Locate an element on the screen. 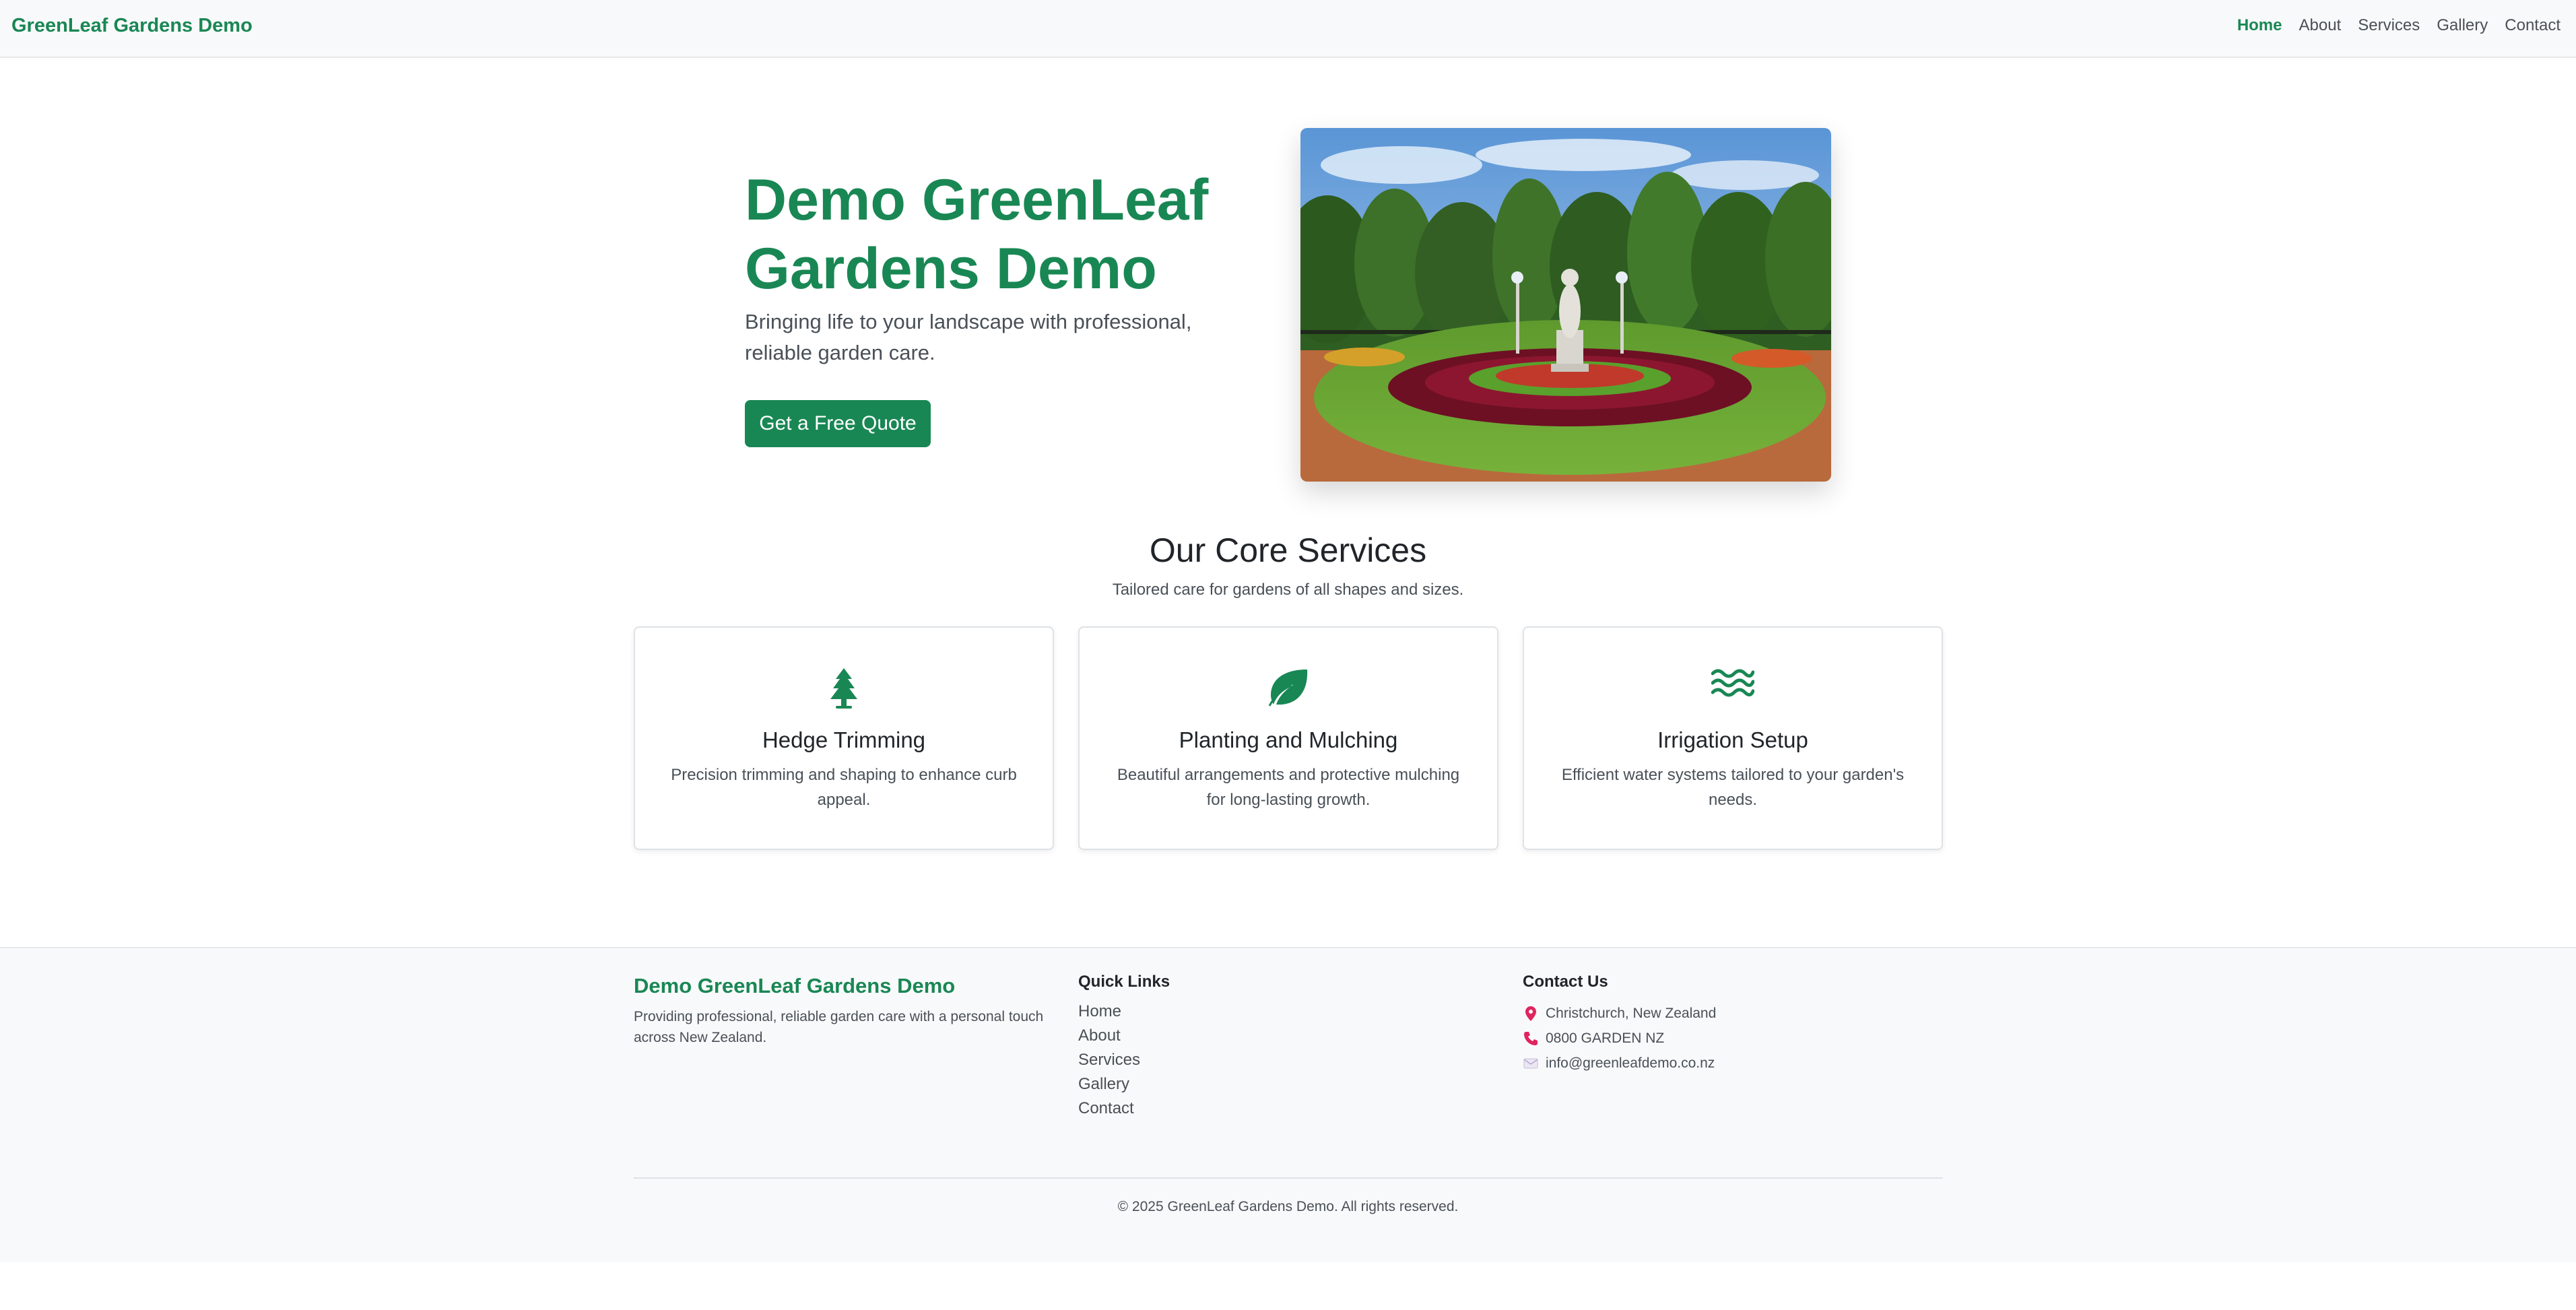 The image size is (2576, 1310). quick-links-list: Home About Services Gallery Contact is located at coordinates (1109, 1062).